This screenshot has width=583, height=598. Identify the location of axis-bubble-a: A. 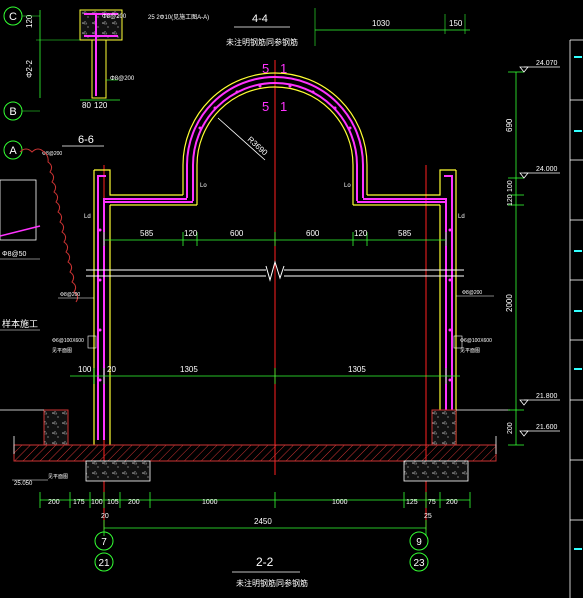
(13, 150).